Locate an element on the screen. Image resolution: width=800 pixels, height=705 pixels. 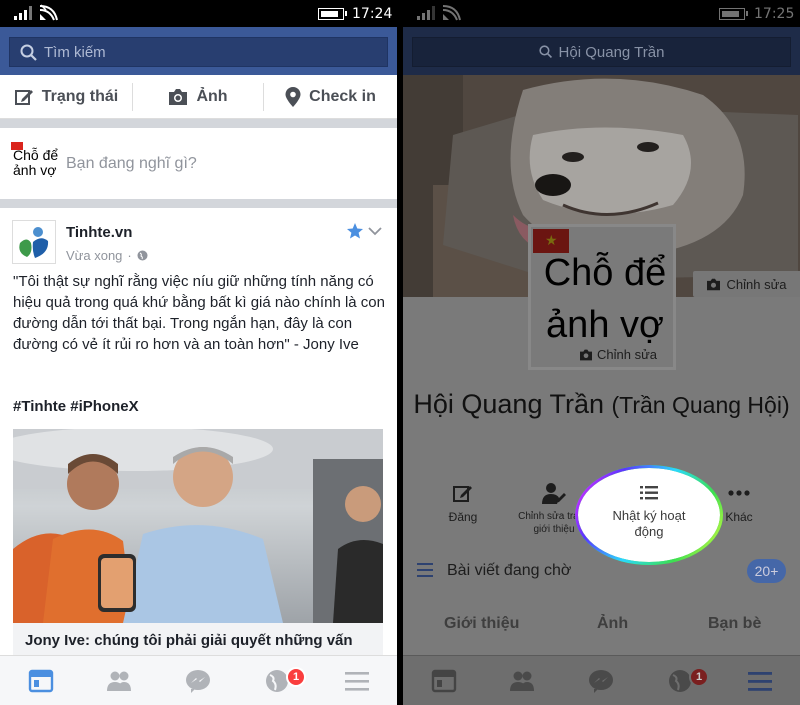
top-bar: Hội Quang Trần is located at coordinates (601, 51).